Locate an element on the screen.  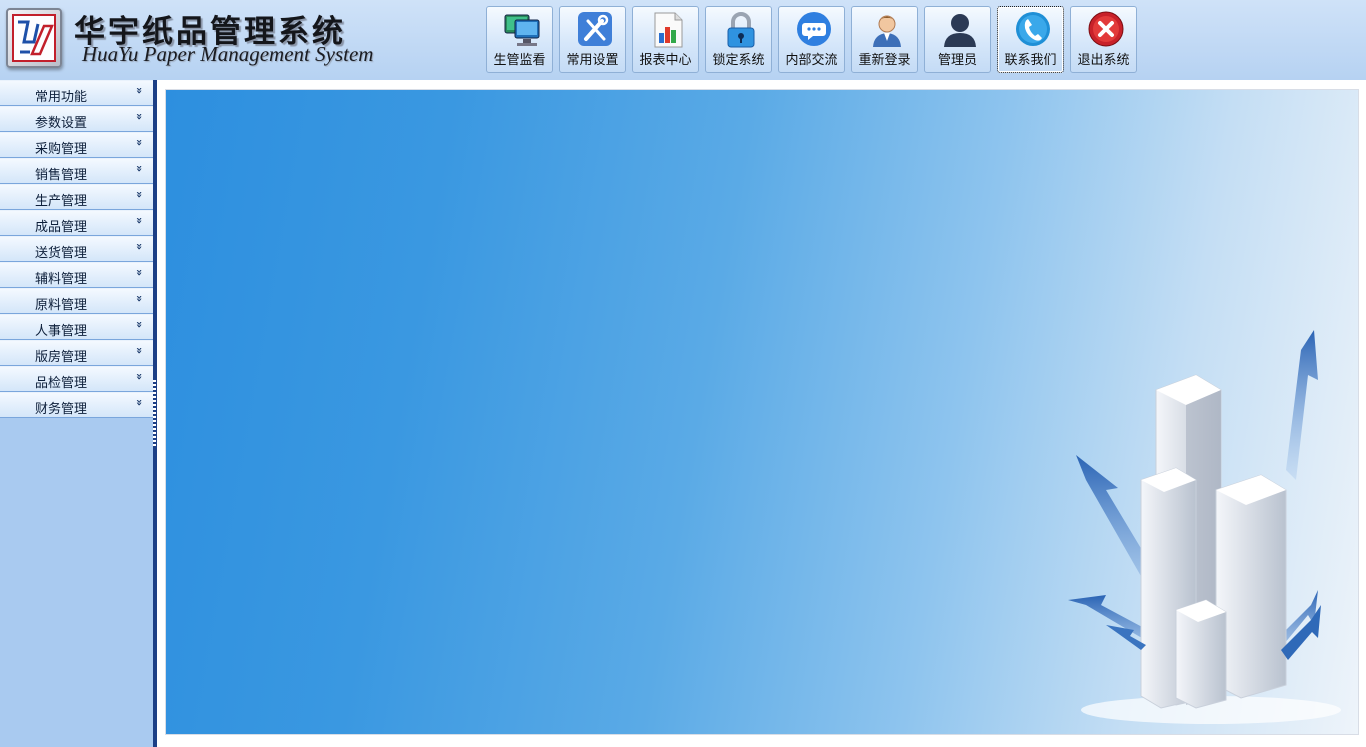
logo-icon is located at coordinates (34, 38).